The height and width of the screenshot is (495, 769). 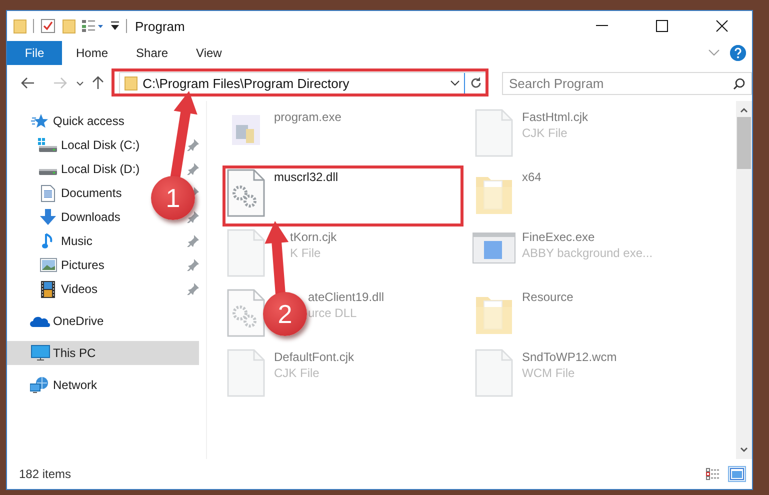 What do you see at coordinates (69, 26) in the screenshot?
I see `new-folder-icon` at bounding box center [69, 26].